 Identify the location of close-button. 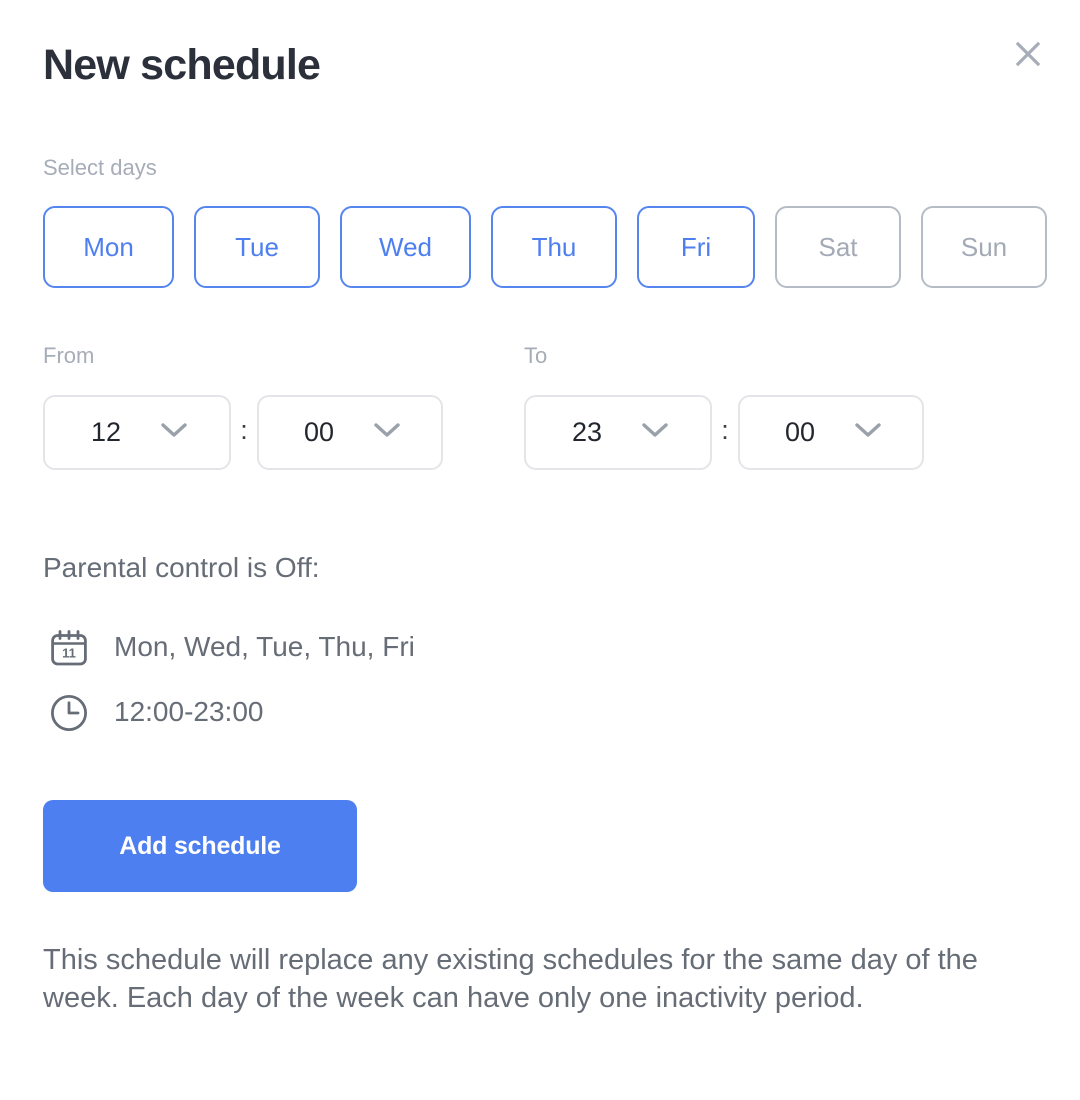
(1028, 54).